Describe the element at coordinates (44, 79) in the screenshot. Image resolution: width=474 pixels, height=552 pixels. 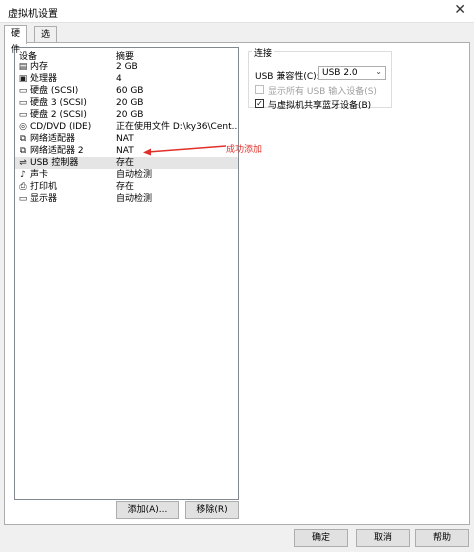
I see `device-name: 处理器` at that location.